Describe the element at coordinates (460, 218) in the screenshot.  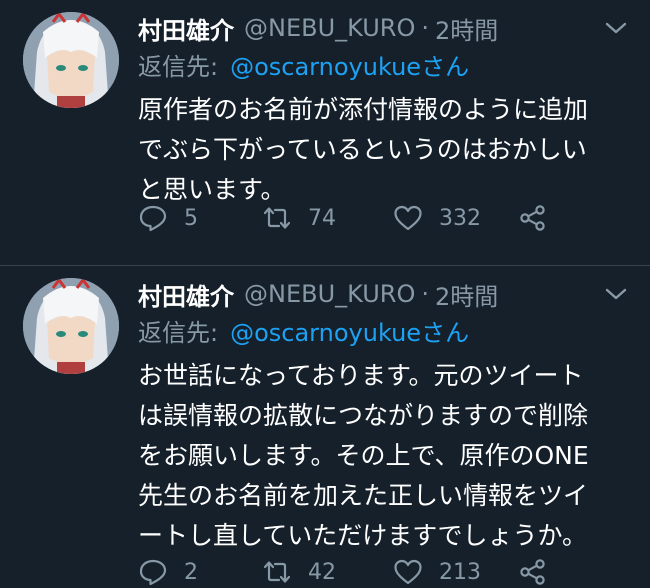
I see `like-count: 332` at that location.